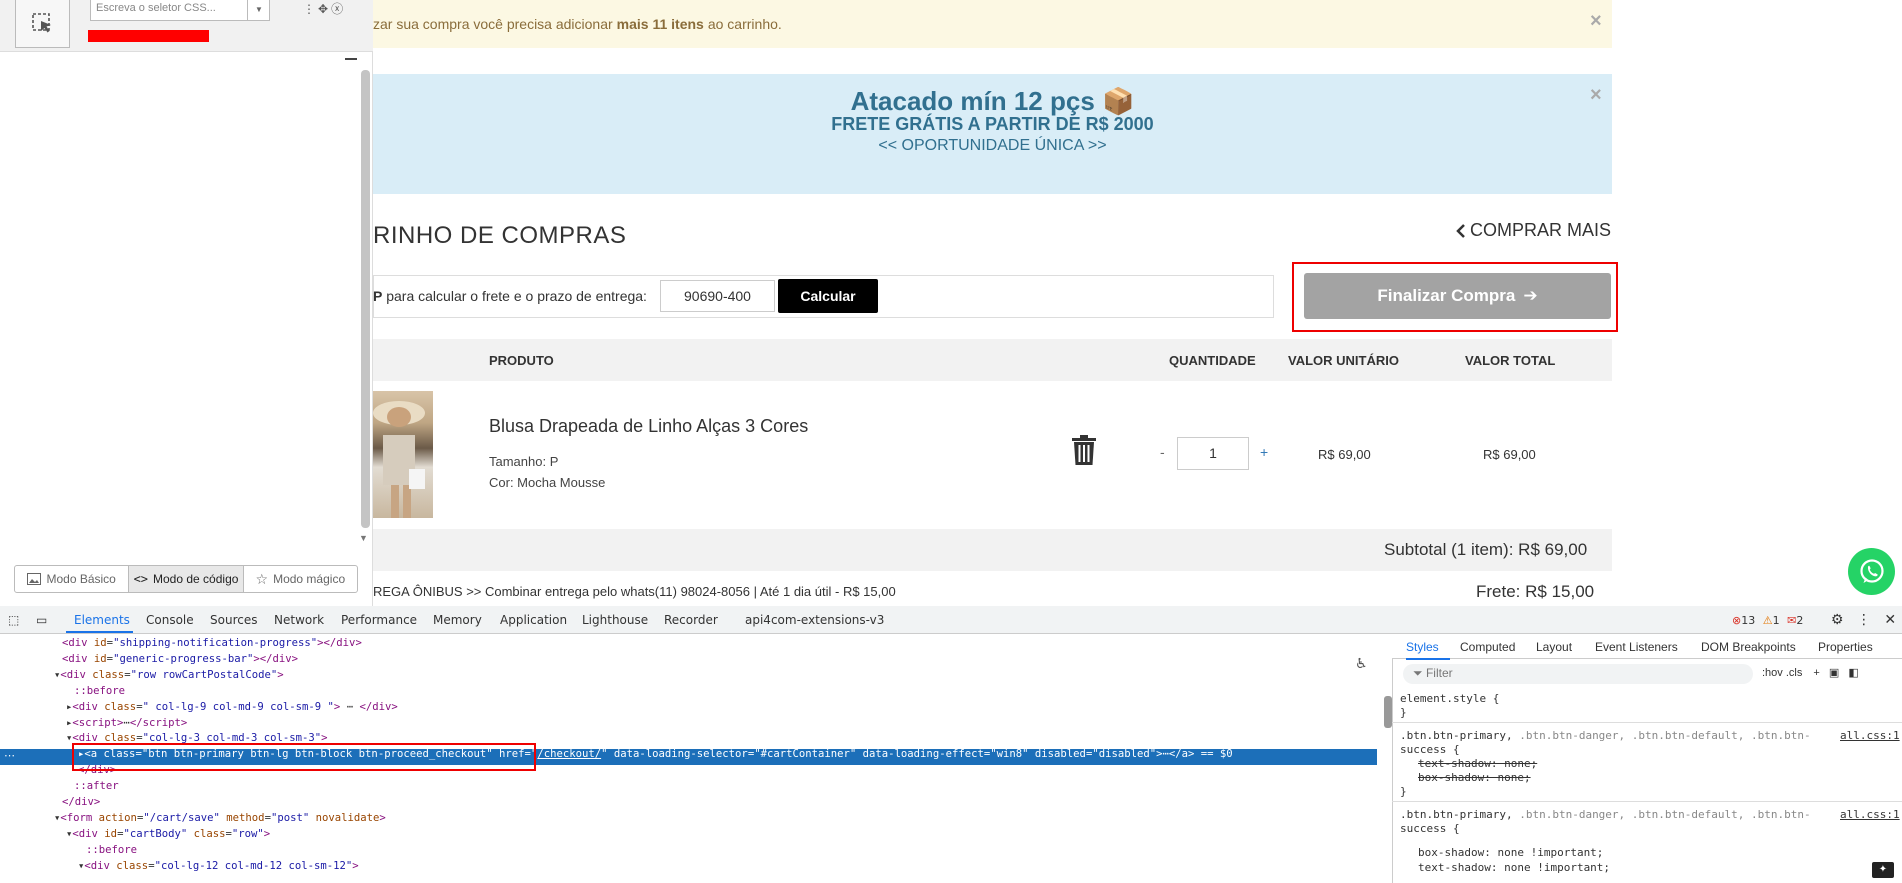 This screenshot has height=883, width=1902. I want to click on dom-line: <div id="generic-progress-bar"></div>, so click(180, 660).